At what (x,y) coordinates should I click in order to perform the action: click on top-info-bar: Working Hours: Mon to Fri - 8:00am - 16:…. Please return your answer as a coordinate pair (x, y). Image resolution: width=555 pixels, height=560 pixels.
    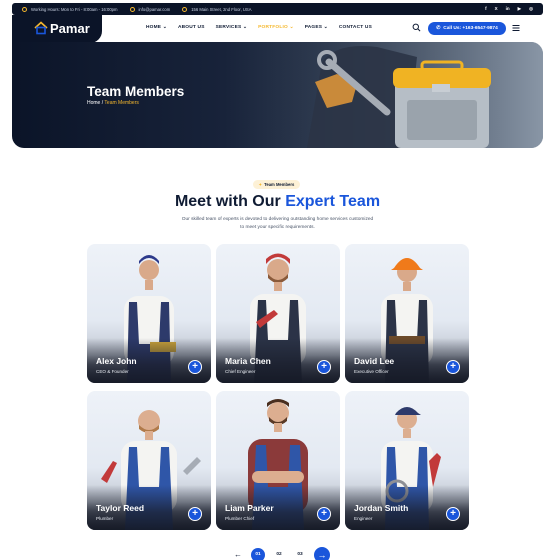
    Looking at the image, I should click on (277, 9).